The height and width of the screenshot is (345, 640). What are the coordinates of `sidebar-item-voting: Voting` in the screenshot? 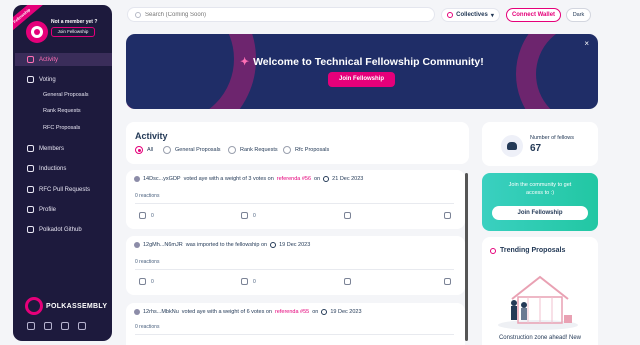 It's located at (41, 79).